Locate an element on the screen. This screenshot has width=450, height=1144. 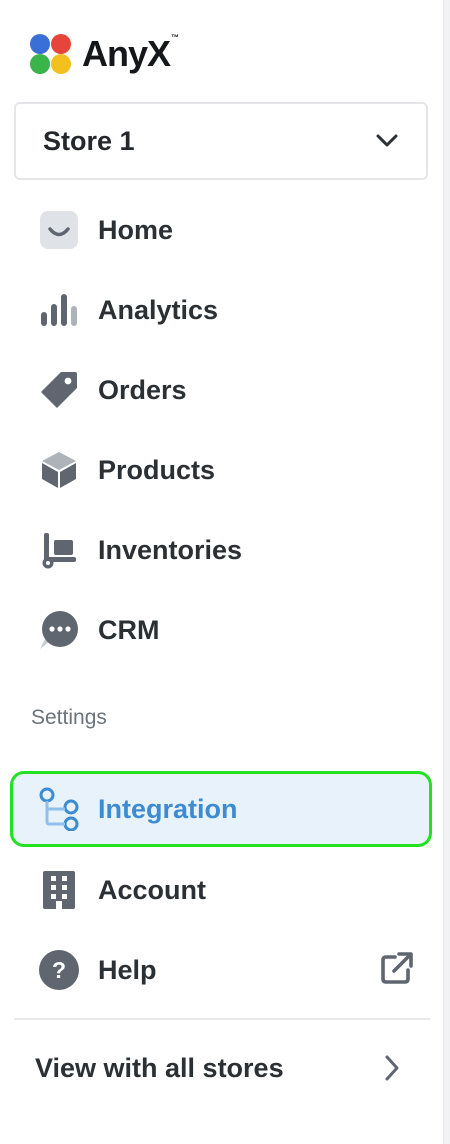
nav-item-crm: CRM is located at coordinates (221, 630).